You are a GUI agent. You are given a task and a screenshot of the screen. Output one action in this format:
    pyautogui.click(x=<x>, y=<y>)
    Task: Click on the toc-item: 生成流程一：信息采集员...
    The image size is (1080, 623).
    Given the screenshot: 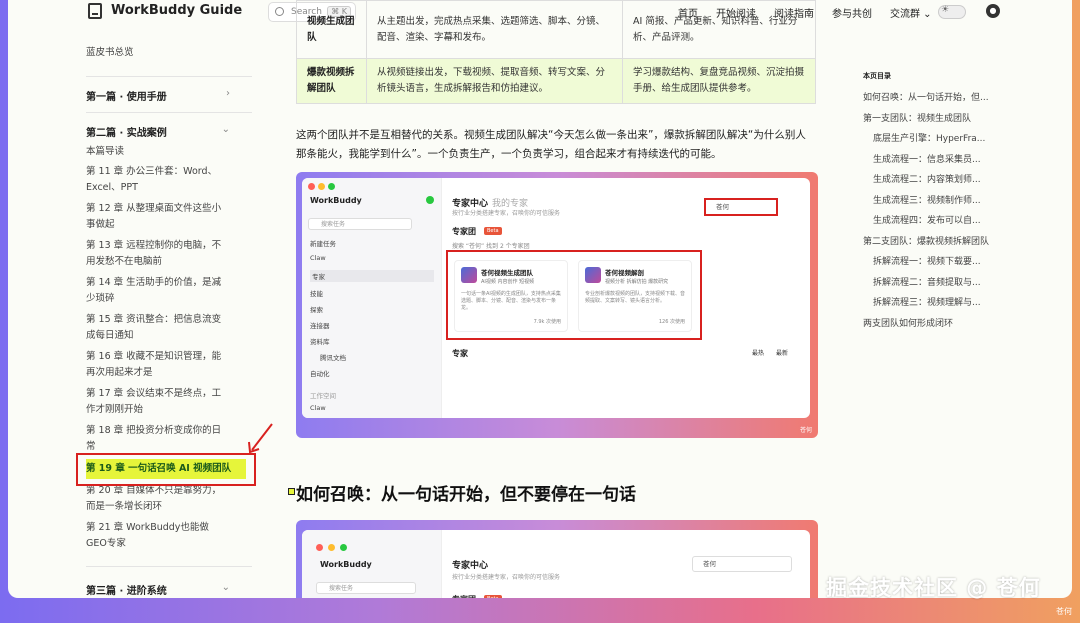 What is the action you would take?
    pyautogui.click(x=938, y=158)
    